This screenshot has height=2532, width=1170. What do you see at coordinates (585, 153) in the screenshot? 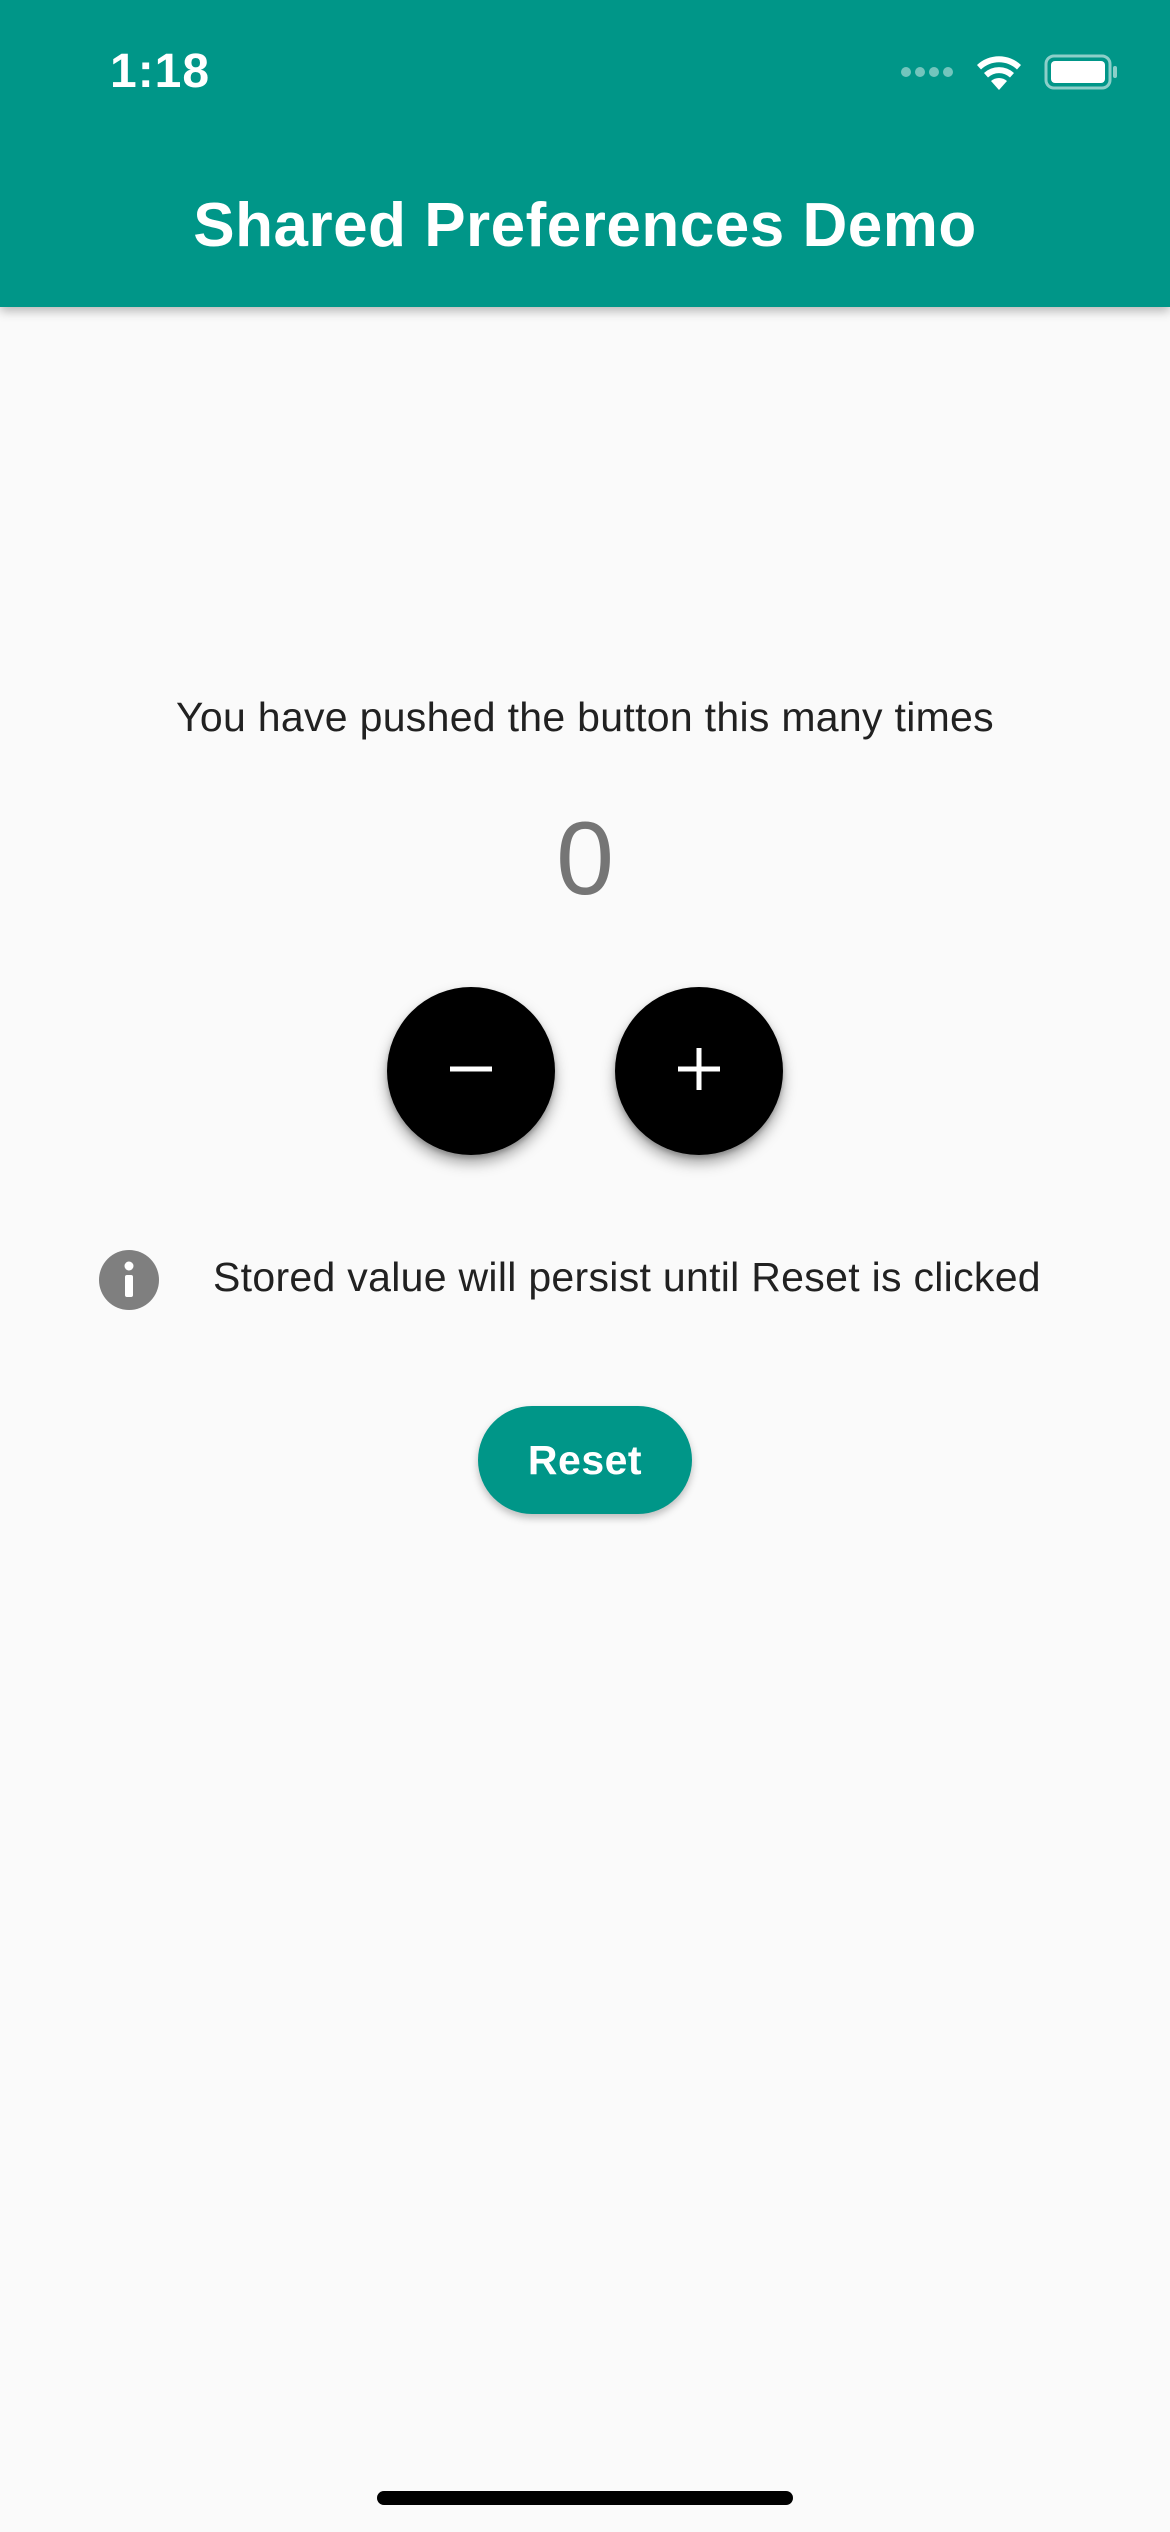
I see `app-bar: 1:18 Shared Preferences Demo` at bounding box center [585, 153].